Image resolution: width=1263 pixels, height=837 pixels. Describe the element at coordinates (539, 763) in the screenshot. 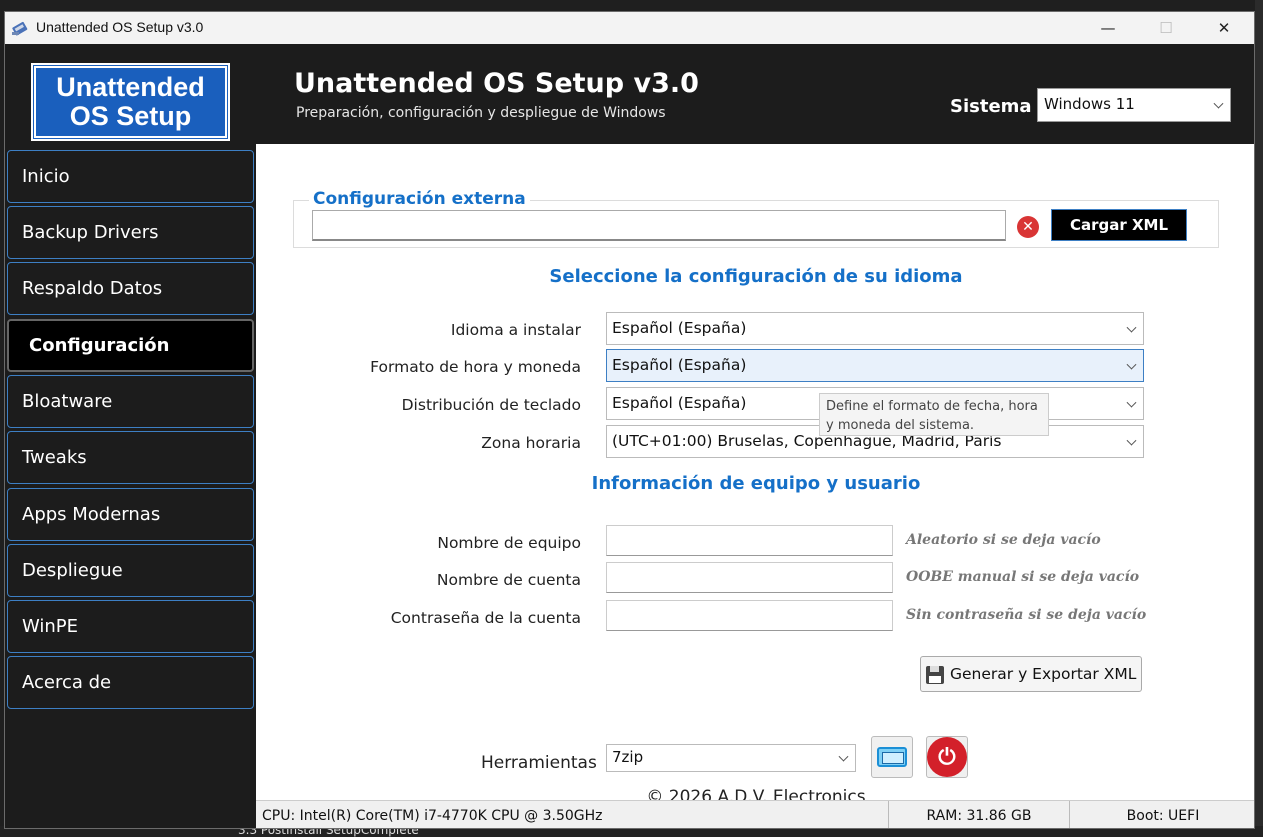

I see `tools-label: Herramientas` at that location.